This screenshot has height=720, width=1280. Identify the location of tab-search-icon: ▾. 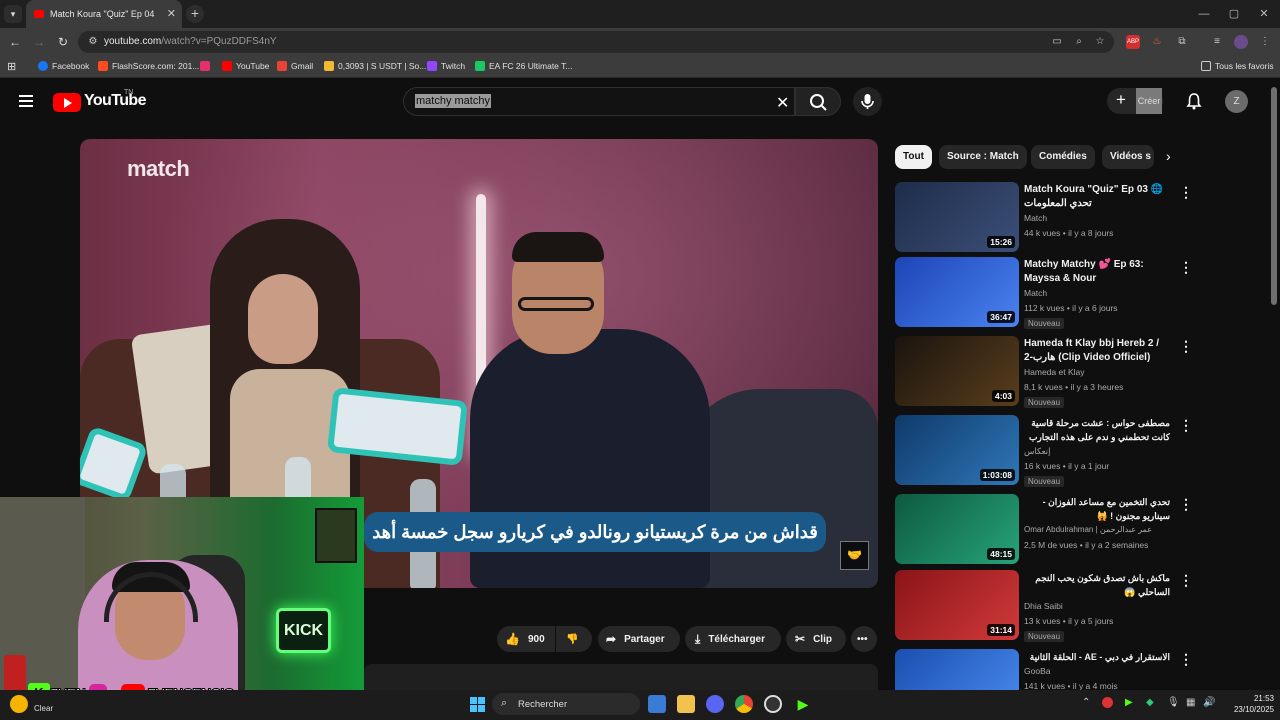
(13, 14).